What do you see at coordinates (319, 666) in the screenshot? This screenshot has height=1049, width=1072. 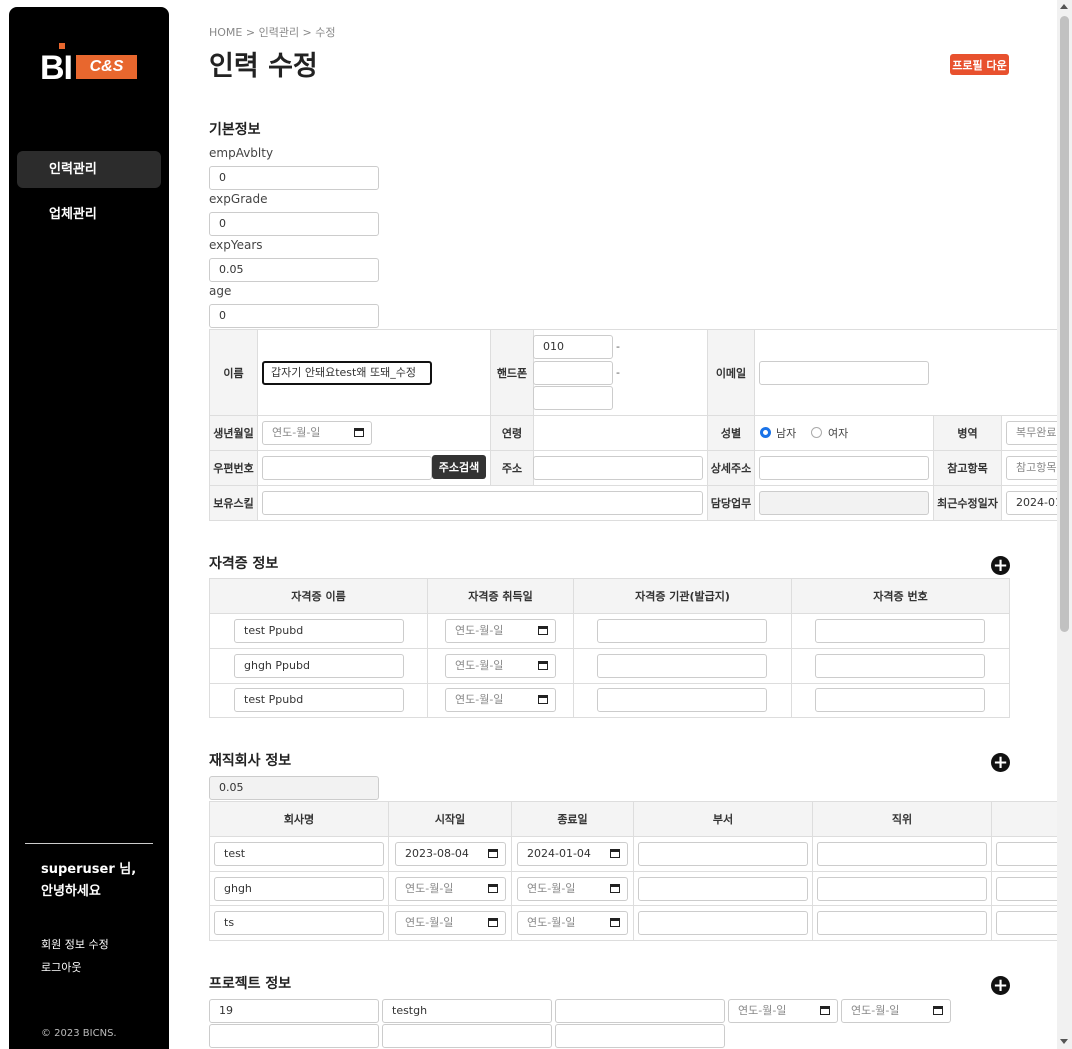 I see `cert-name-input: ghgh Ppubd` at bounding box center [319, 666].